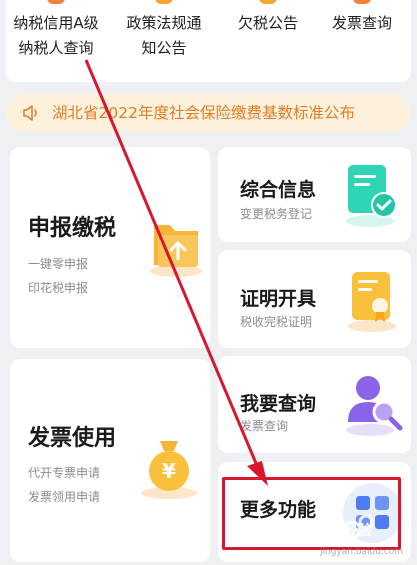 Image resolution: width=417 pixels, height=565 pixels. What do you see at coordinates (72, 228) in the screenshot?
I see `tile-title: 申报缴税` at bounding box center [72, 228].